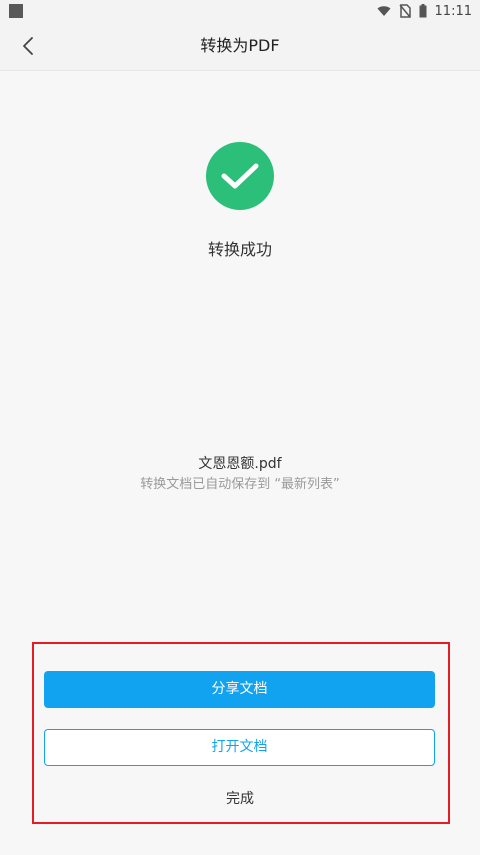 The image size is (480, 855). What do you see at coordinates (384, 11) in the screenshot?
I see `wifi-icon` at bounding box center [384, 11].